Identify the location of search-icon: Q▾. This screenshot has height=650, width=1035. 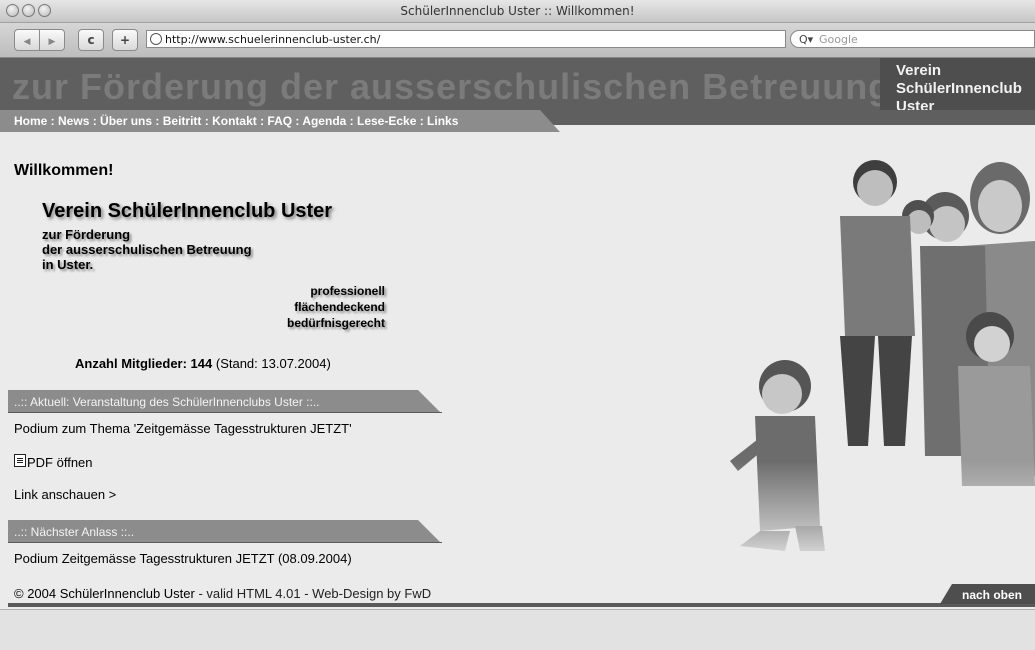
(806, 39).